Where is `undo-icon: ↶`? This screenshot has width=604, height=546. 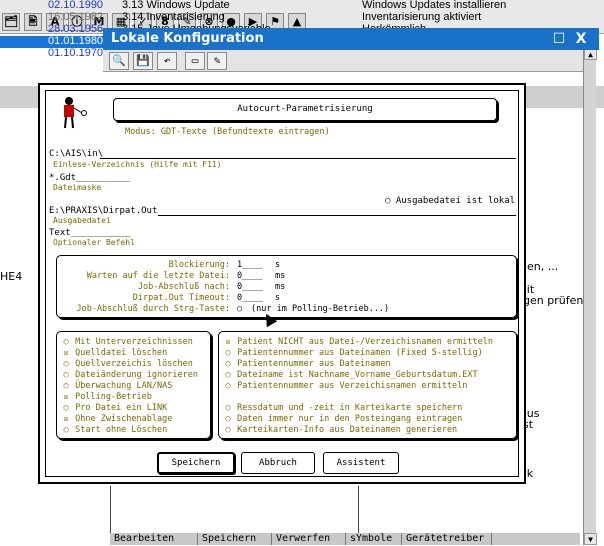
undo-icon: ↶ is located at coordinates (167, 61).